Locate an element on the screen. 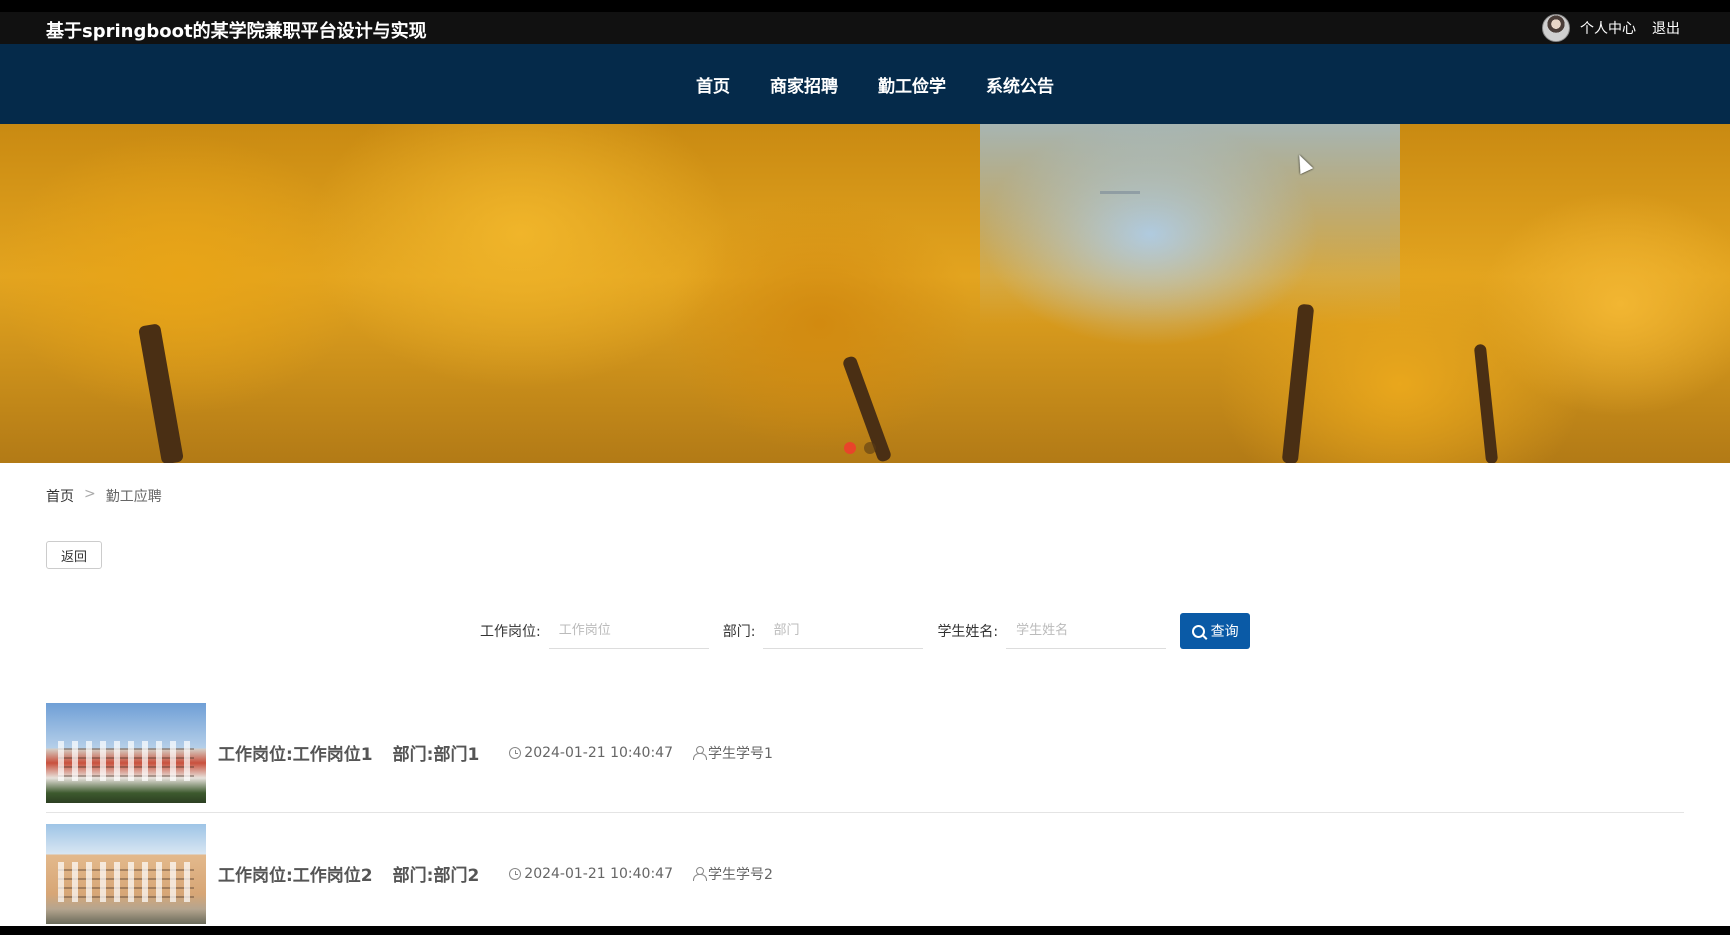 The width and height of the screenshot is (1730, 935). student-name-label: 学生姓名: is located at coordinates (968, 632).